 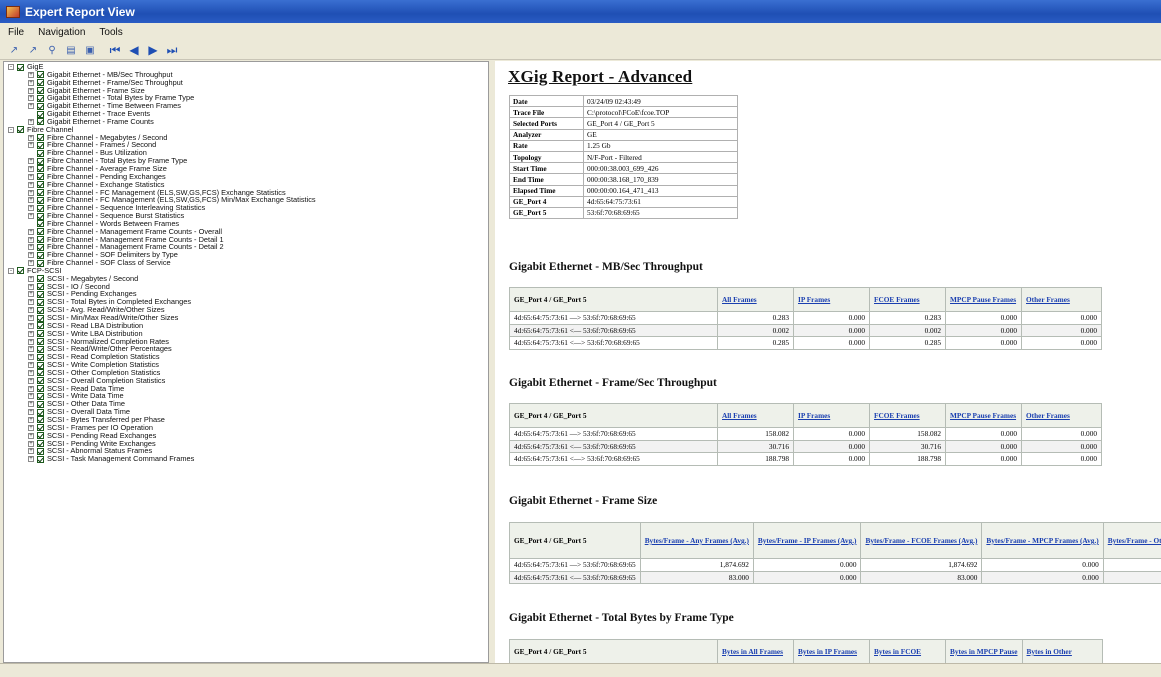 What do you see at coordinates (1062, 651) in the screenshot?
I see `column-header-link: Bytes in Other` at bounding box center [1062, 651].